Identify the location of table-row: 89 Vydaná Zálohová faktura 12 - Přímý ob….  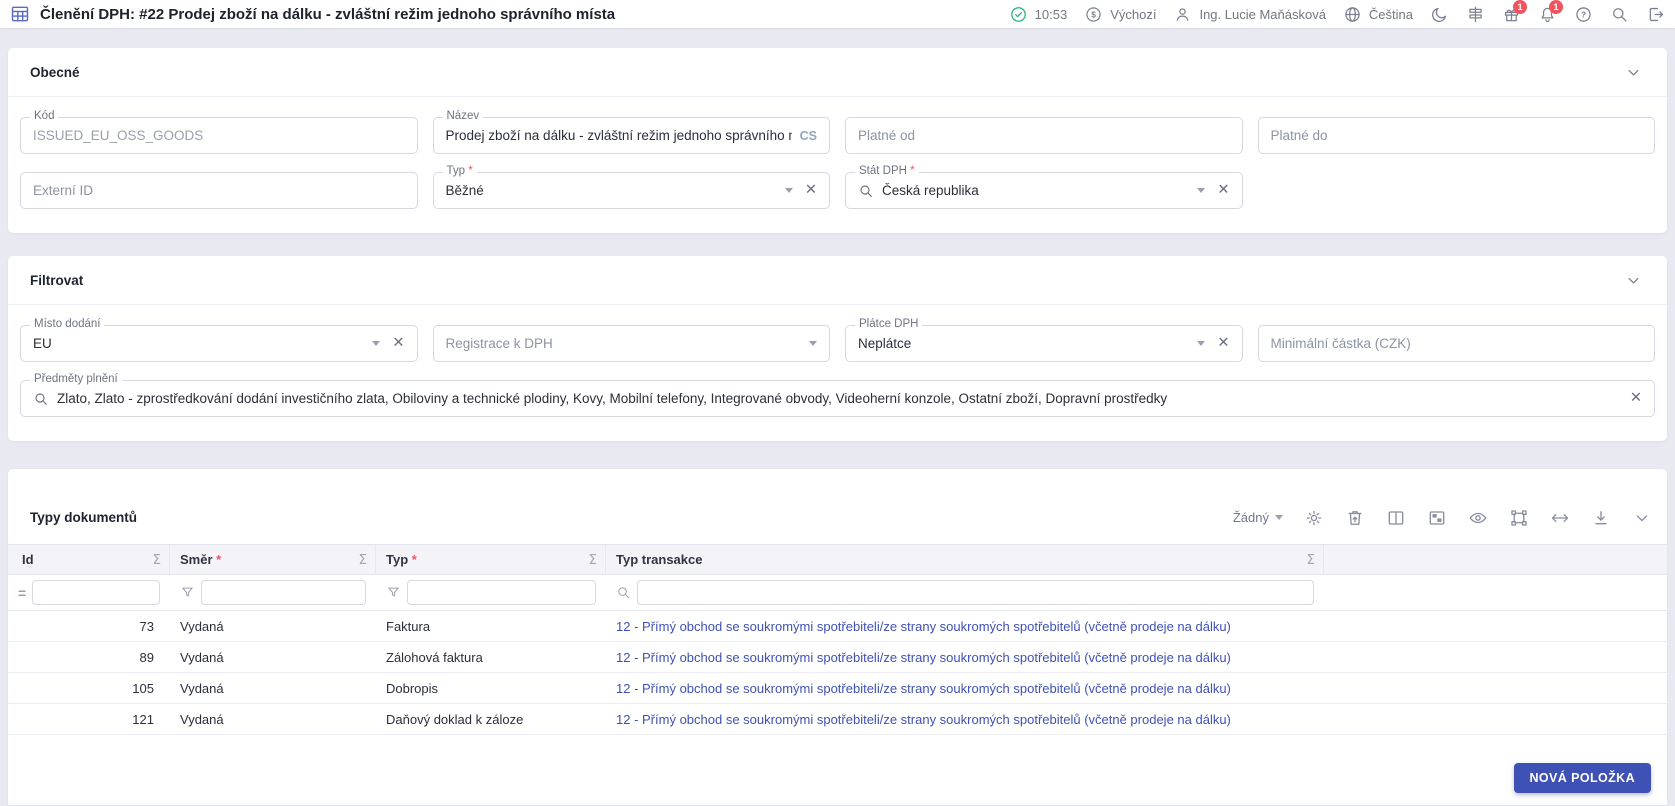
(837, 657).